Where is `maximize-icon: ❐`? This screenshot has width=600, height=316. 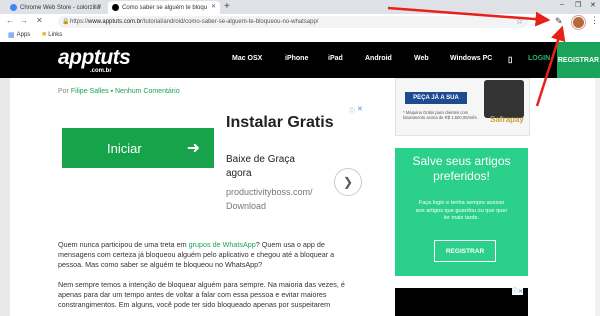 maximize-icon: ❐ is located at coordinates (578, 5).